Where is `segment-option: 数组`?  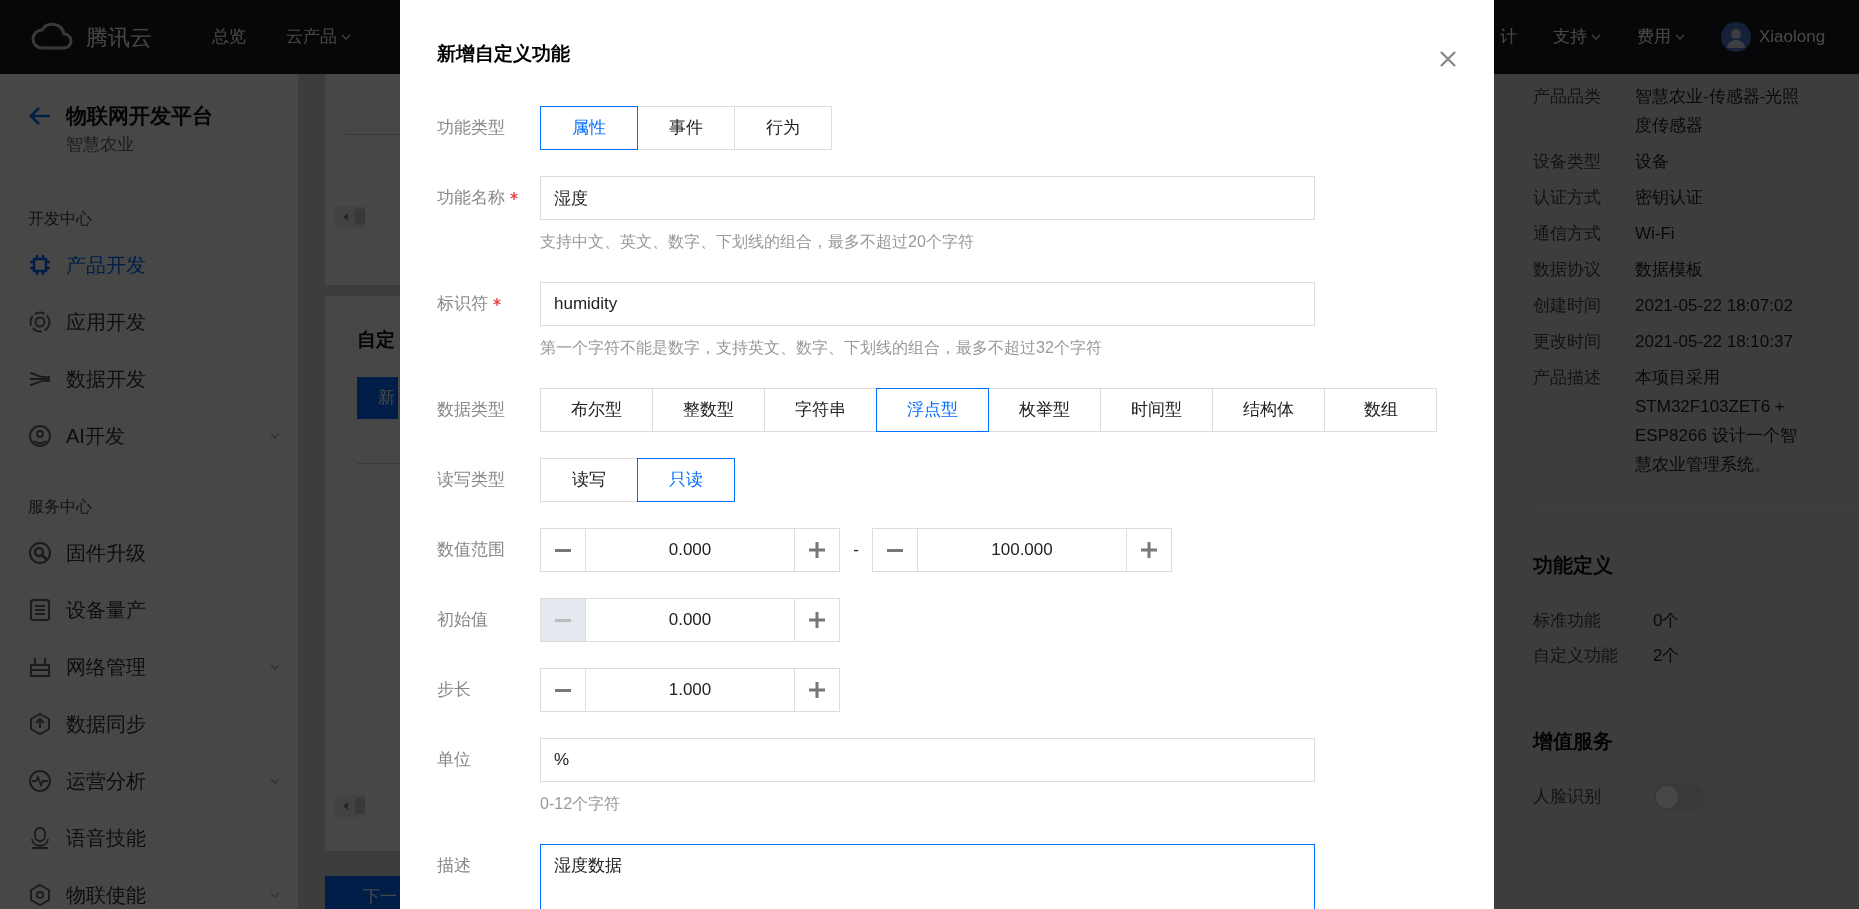 segment-option: 数组 is located at coordinates (1380, 410).